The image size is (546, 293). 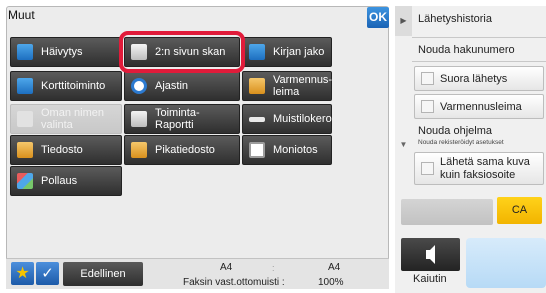 I want to click on panel-toggle-arrow-icon: ▶, so click(x=403, y=21).